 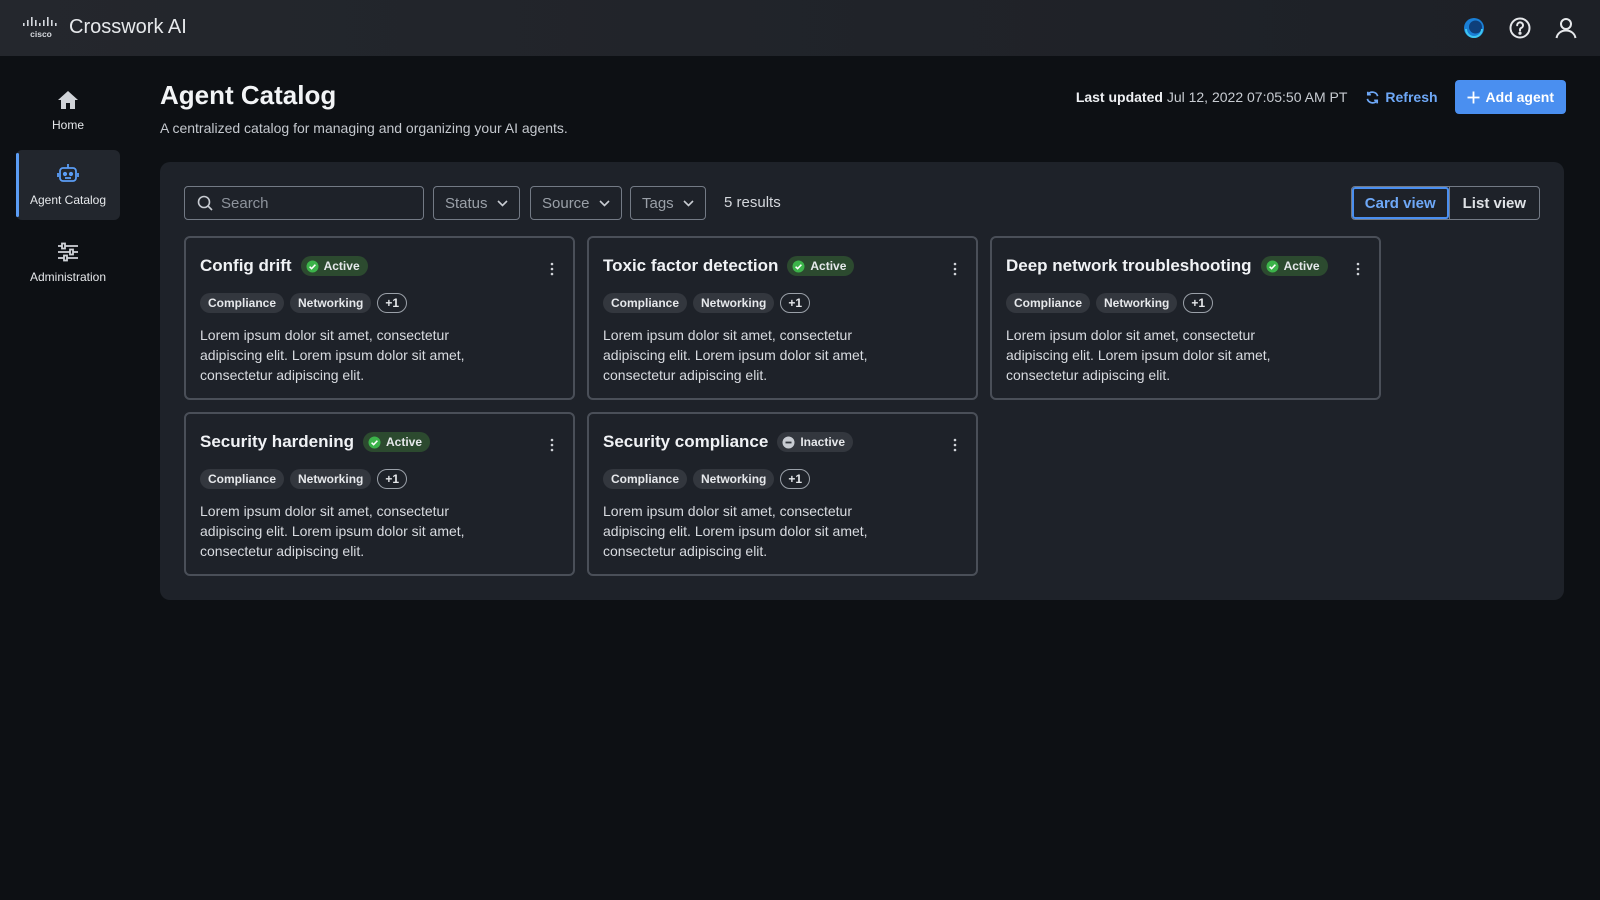 I want to click on refresh-icon, so click(x=1372, y=97).